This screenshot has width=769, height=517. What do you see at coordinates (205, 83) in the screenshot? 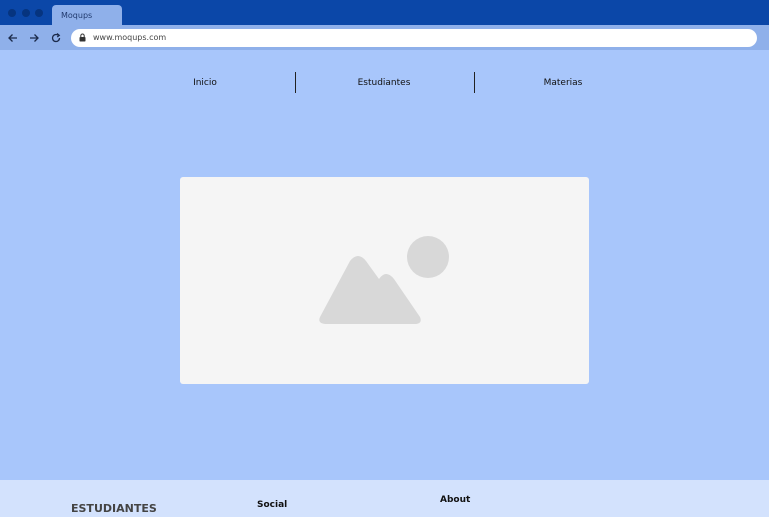
I see `nav-item-inicio: Inicio` at bounding box center [205, 83].